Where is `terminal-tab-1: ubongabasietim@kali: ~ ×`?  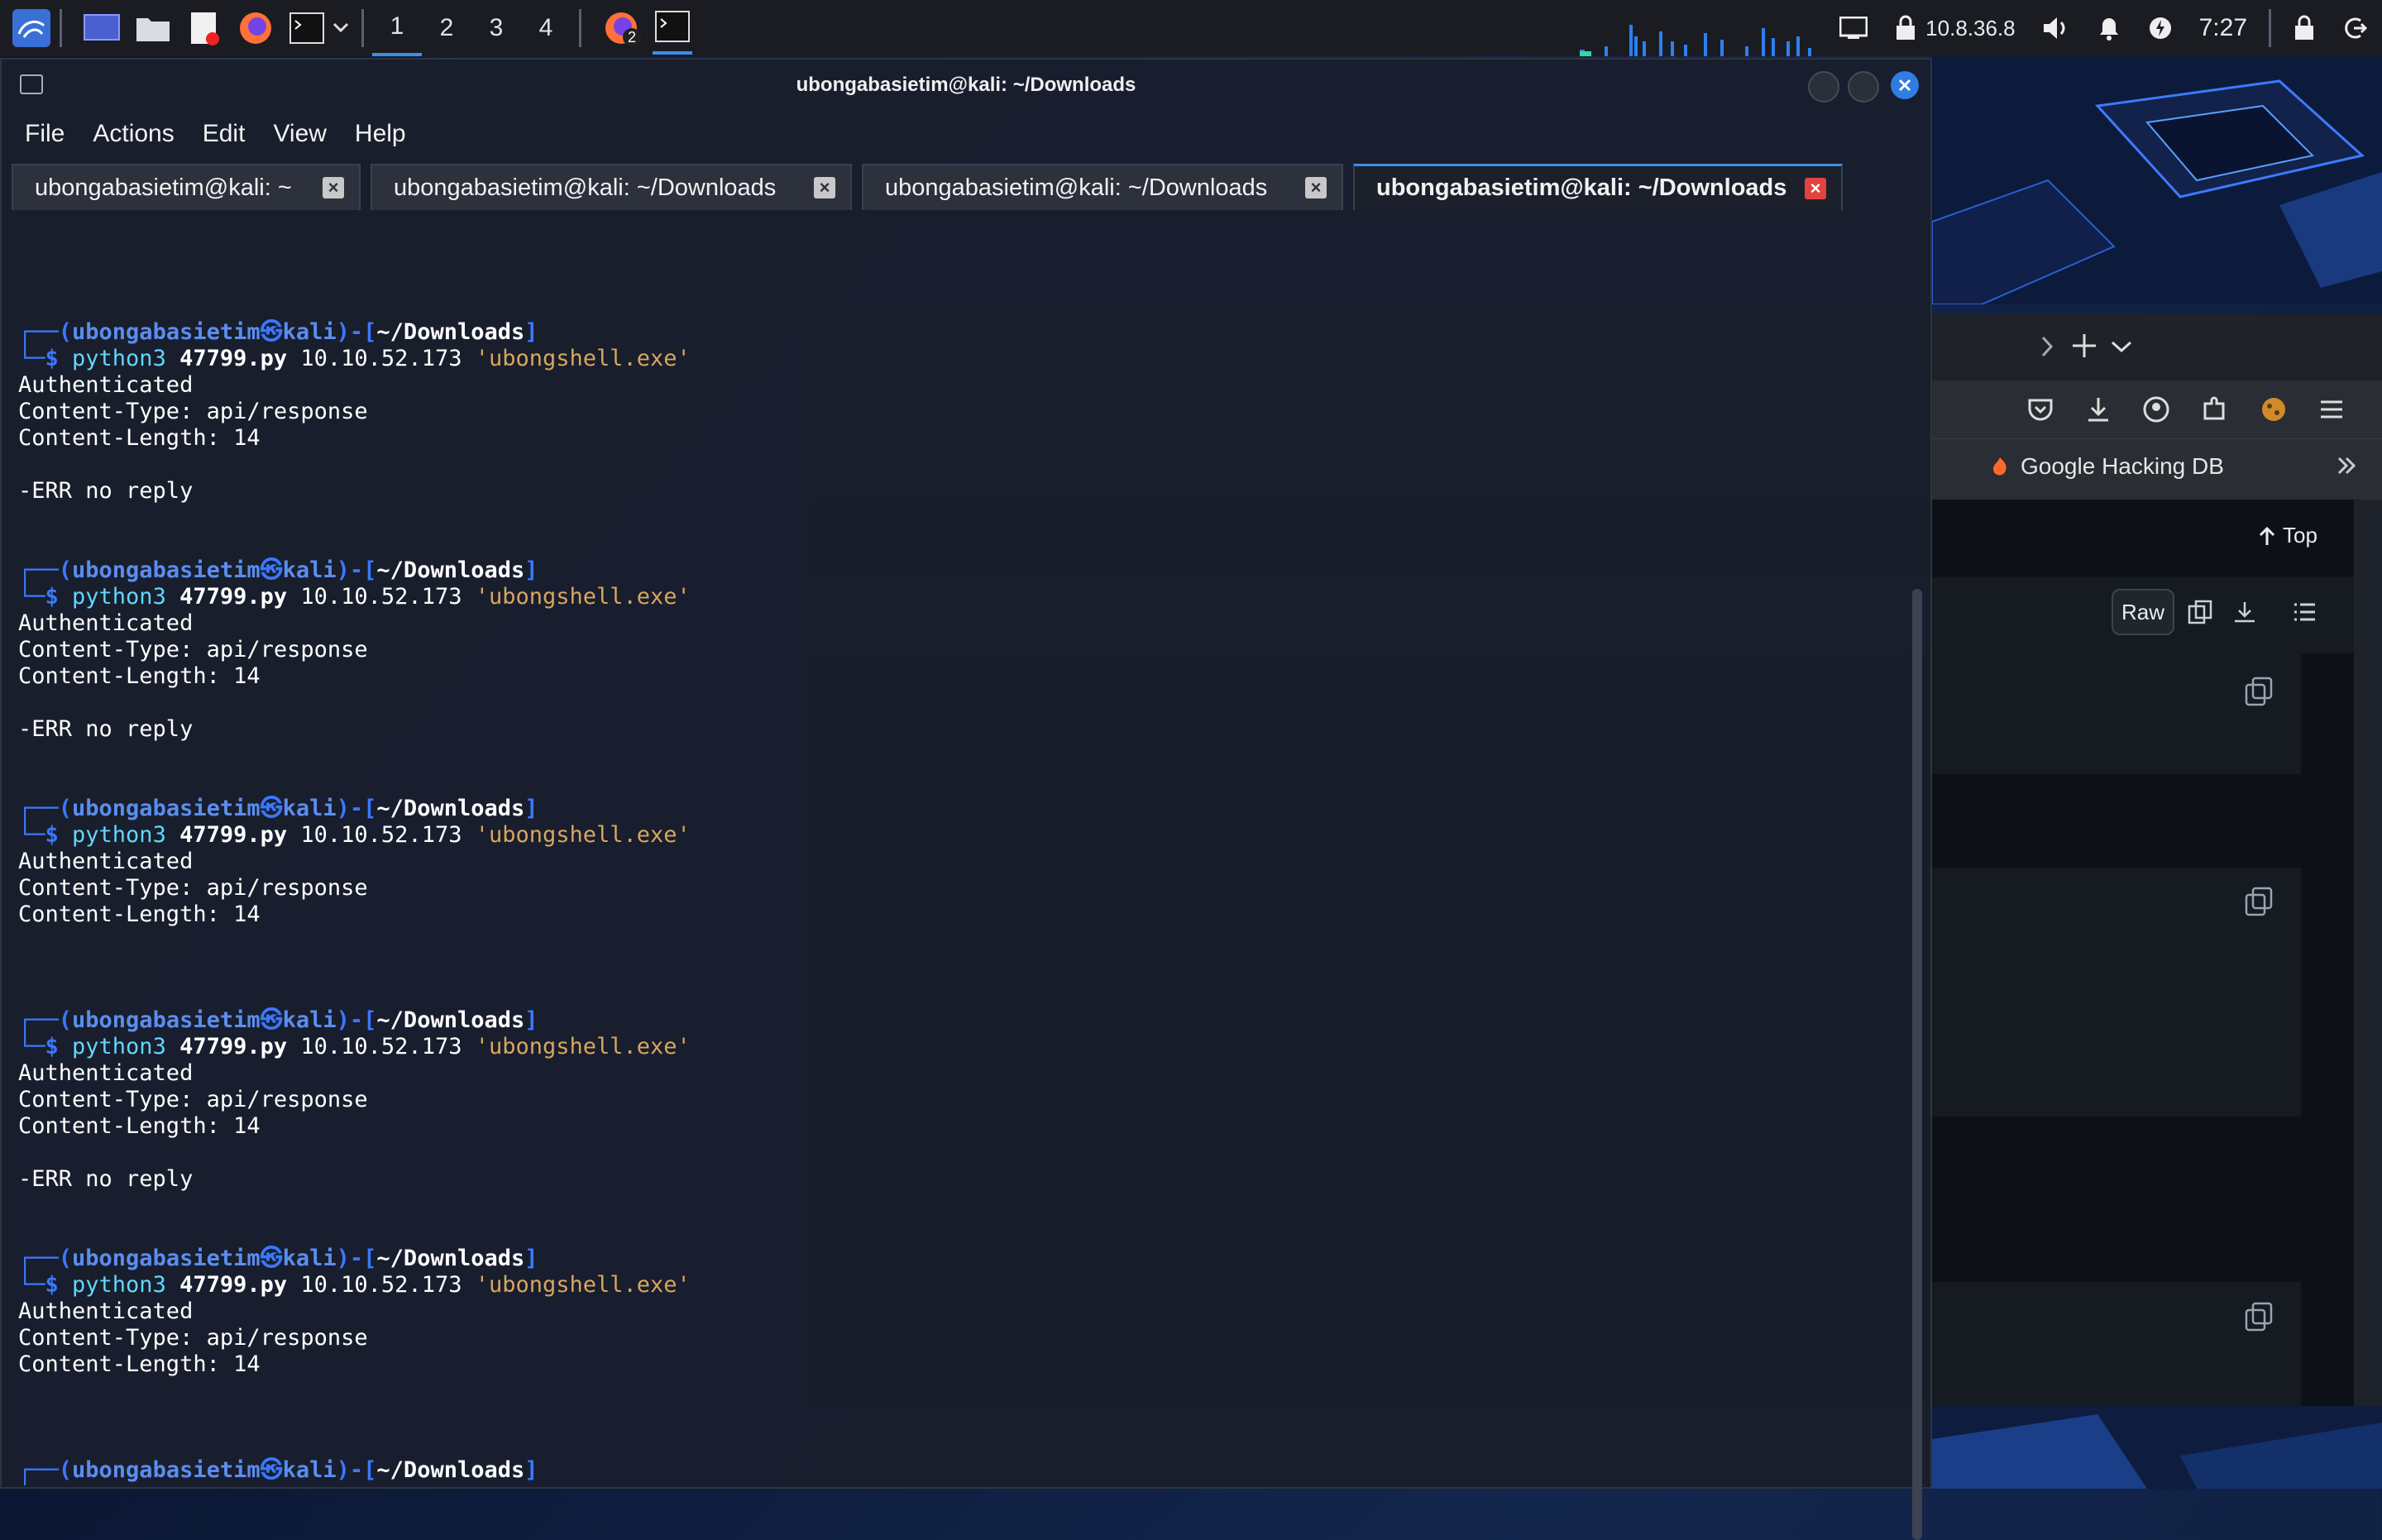
terminal-tab-1: ubongabasietim@kali: ~ × is located at coordinates (186, 187).